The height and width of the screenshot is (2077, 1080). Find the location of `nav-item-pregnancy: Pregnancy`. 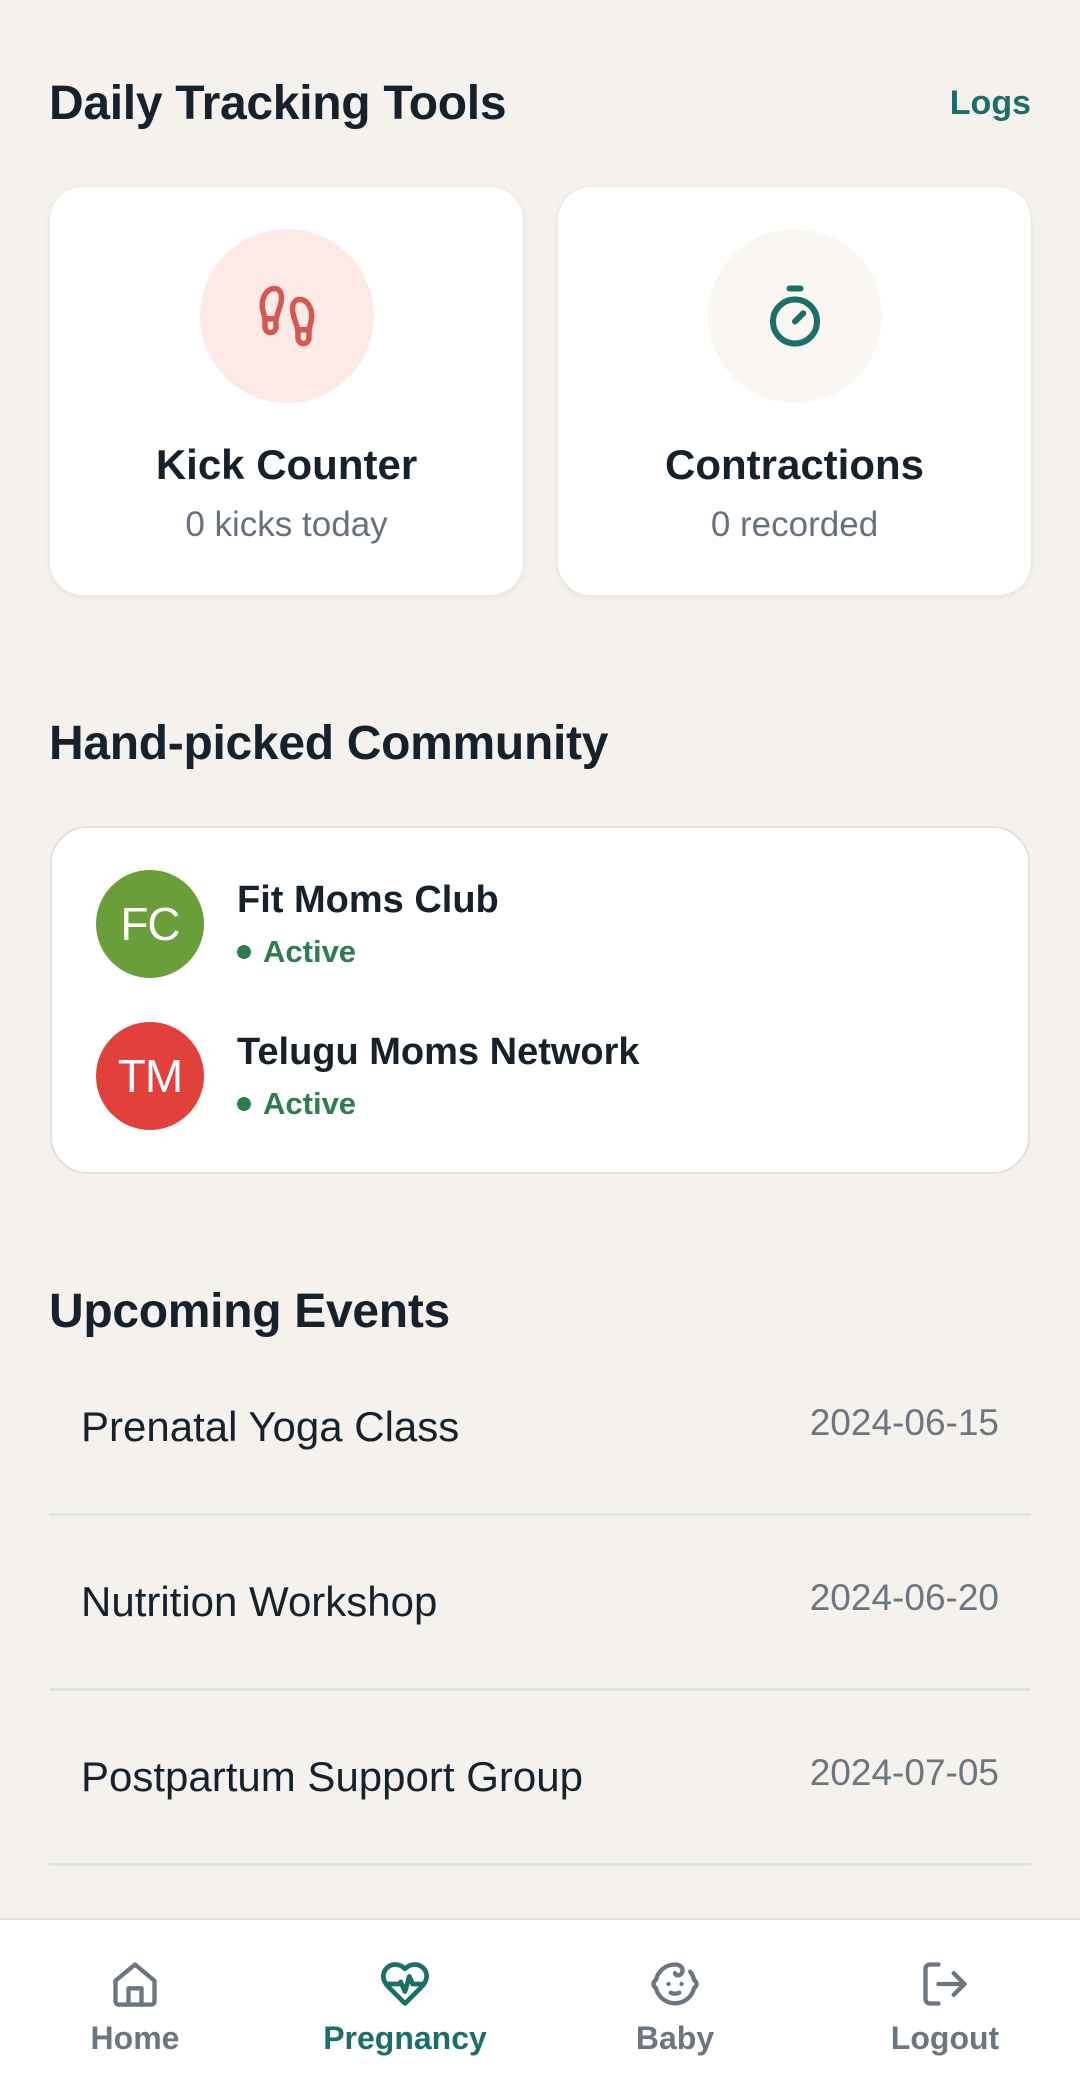

nav-item-pregnancy: Pregnancy is located at coordinates (405, 1998).